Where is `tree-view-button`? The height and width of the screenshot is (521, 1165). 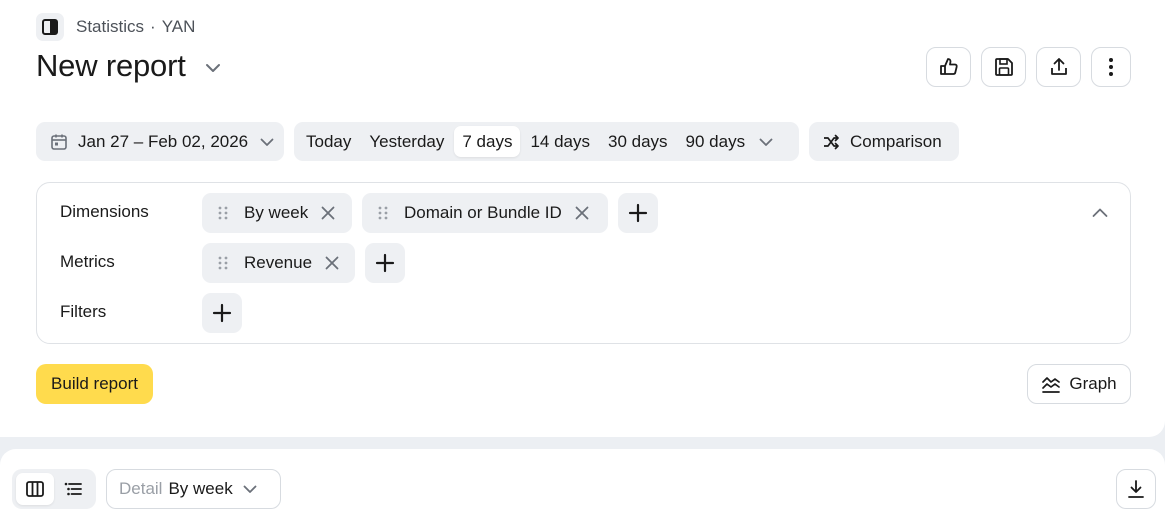
tree-view-button is located at coordinates (73, 489).